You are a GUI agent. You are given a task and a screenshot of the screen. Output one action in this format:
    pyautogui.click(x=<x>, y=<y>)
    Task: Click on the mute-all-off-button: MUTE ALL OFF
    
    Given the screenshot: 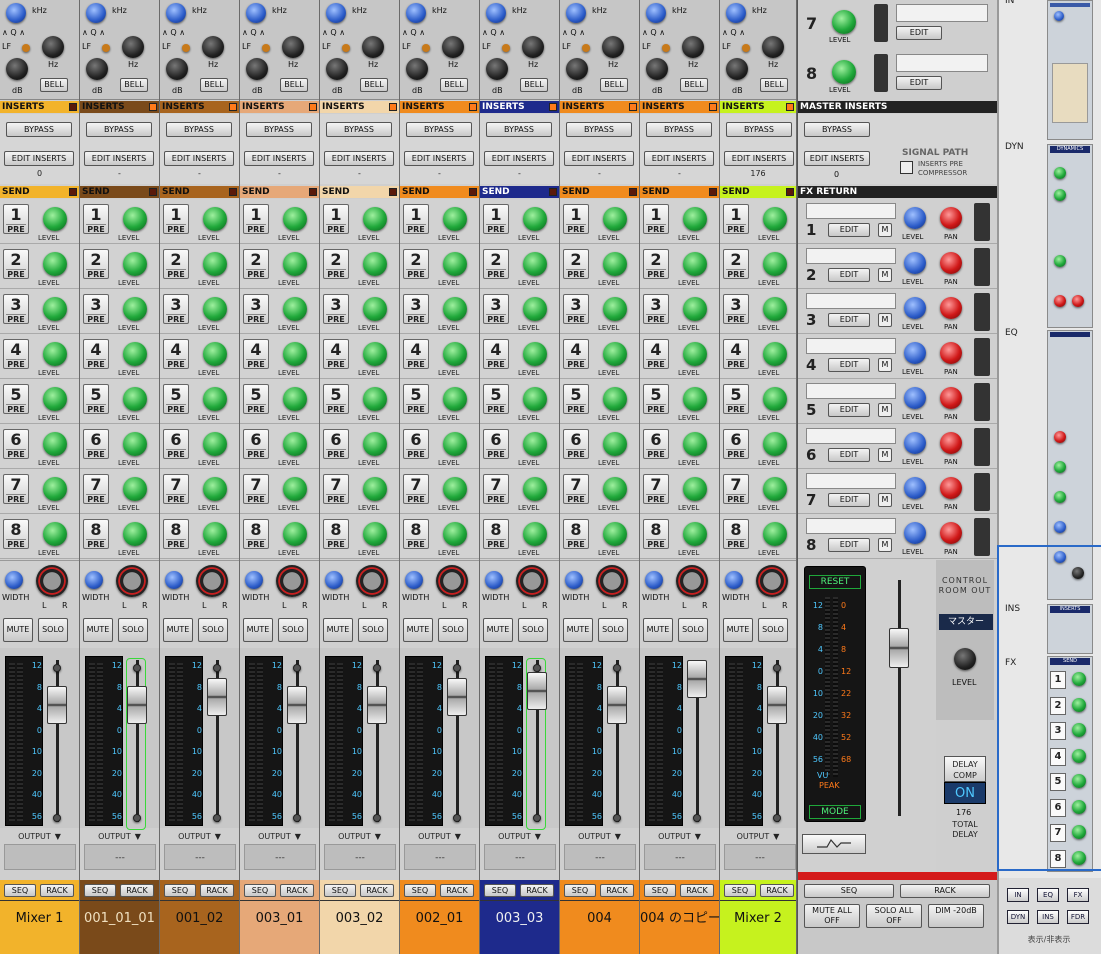 What is the action you would take?
    pyautogui.click(x=832, y=916)
    